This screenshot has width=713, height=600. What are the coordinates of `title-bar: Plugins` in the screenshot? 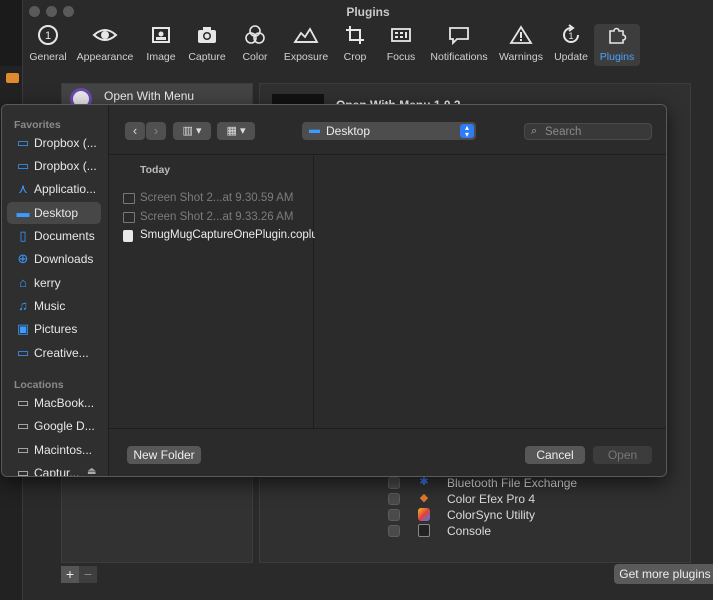 It's located at (368, 11).